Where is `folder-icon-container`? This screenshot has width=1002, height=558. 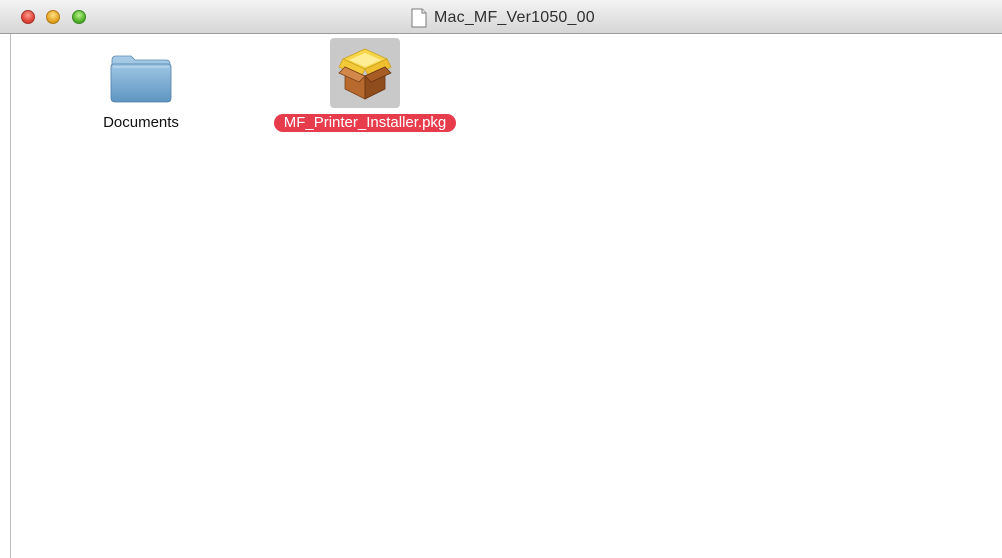
folder-icon-container is located at coordinates (141, 78).